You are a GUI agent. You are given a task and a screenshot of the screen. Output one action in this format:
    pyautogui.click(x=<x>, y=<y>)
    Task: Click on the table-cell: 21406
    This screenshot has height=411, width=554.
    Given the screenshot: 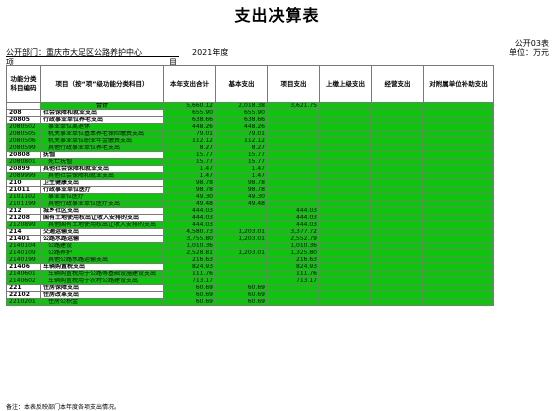 What is the action you would take?
    pyautogui.click(x=23, y=267)
    